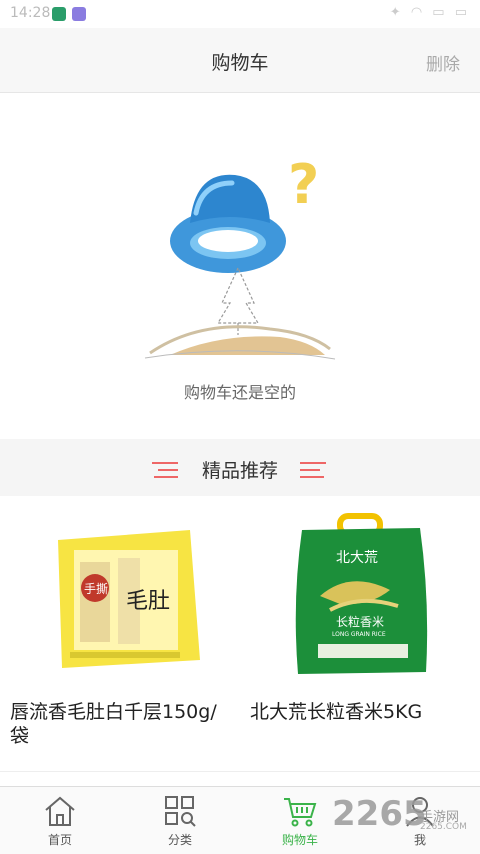  Describe the element at coordinates (379, 814) in the screenshot. I see `watermark-logo: 2265` at that location.